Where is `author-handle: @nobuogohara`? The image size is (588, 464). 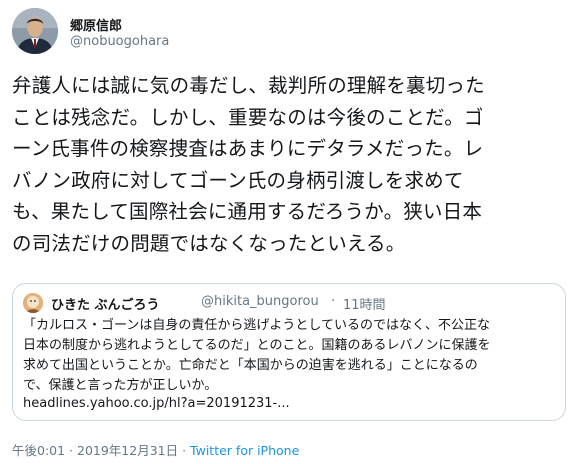
author-handle: @nobuogohara is located at coordinates (119, 41).